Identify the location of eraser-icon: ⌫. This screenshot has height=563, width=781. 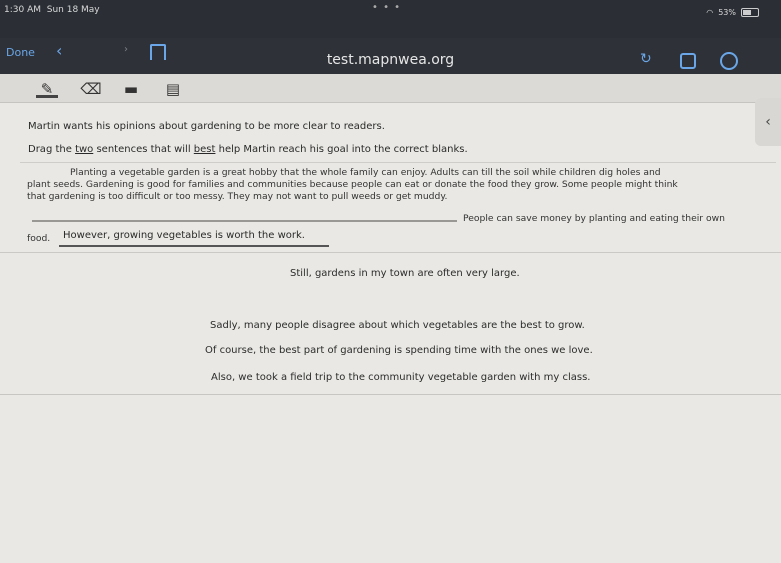
(91, 89).